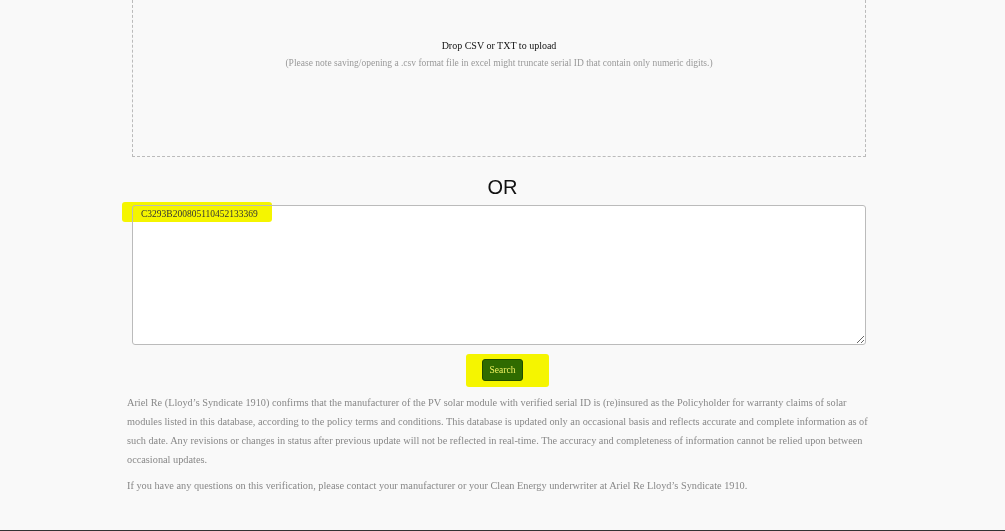 This screenshot has height=531, width=1005. I want to click on disclaimer-paragraph: If you have any questions on this verification, please contact your manufacturer or your Clean Energy underwriter at Ariel Re Lloyd’s Syndicate 1910., so click(438, 486).